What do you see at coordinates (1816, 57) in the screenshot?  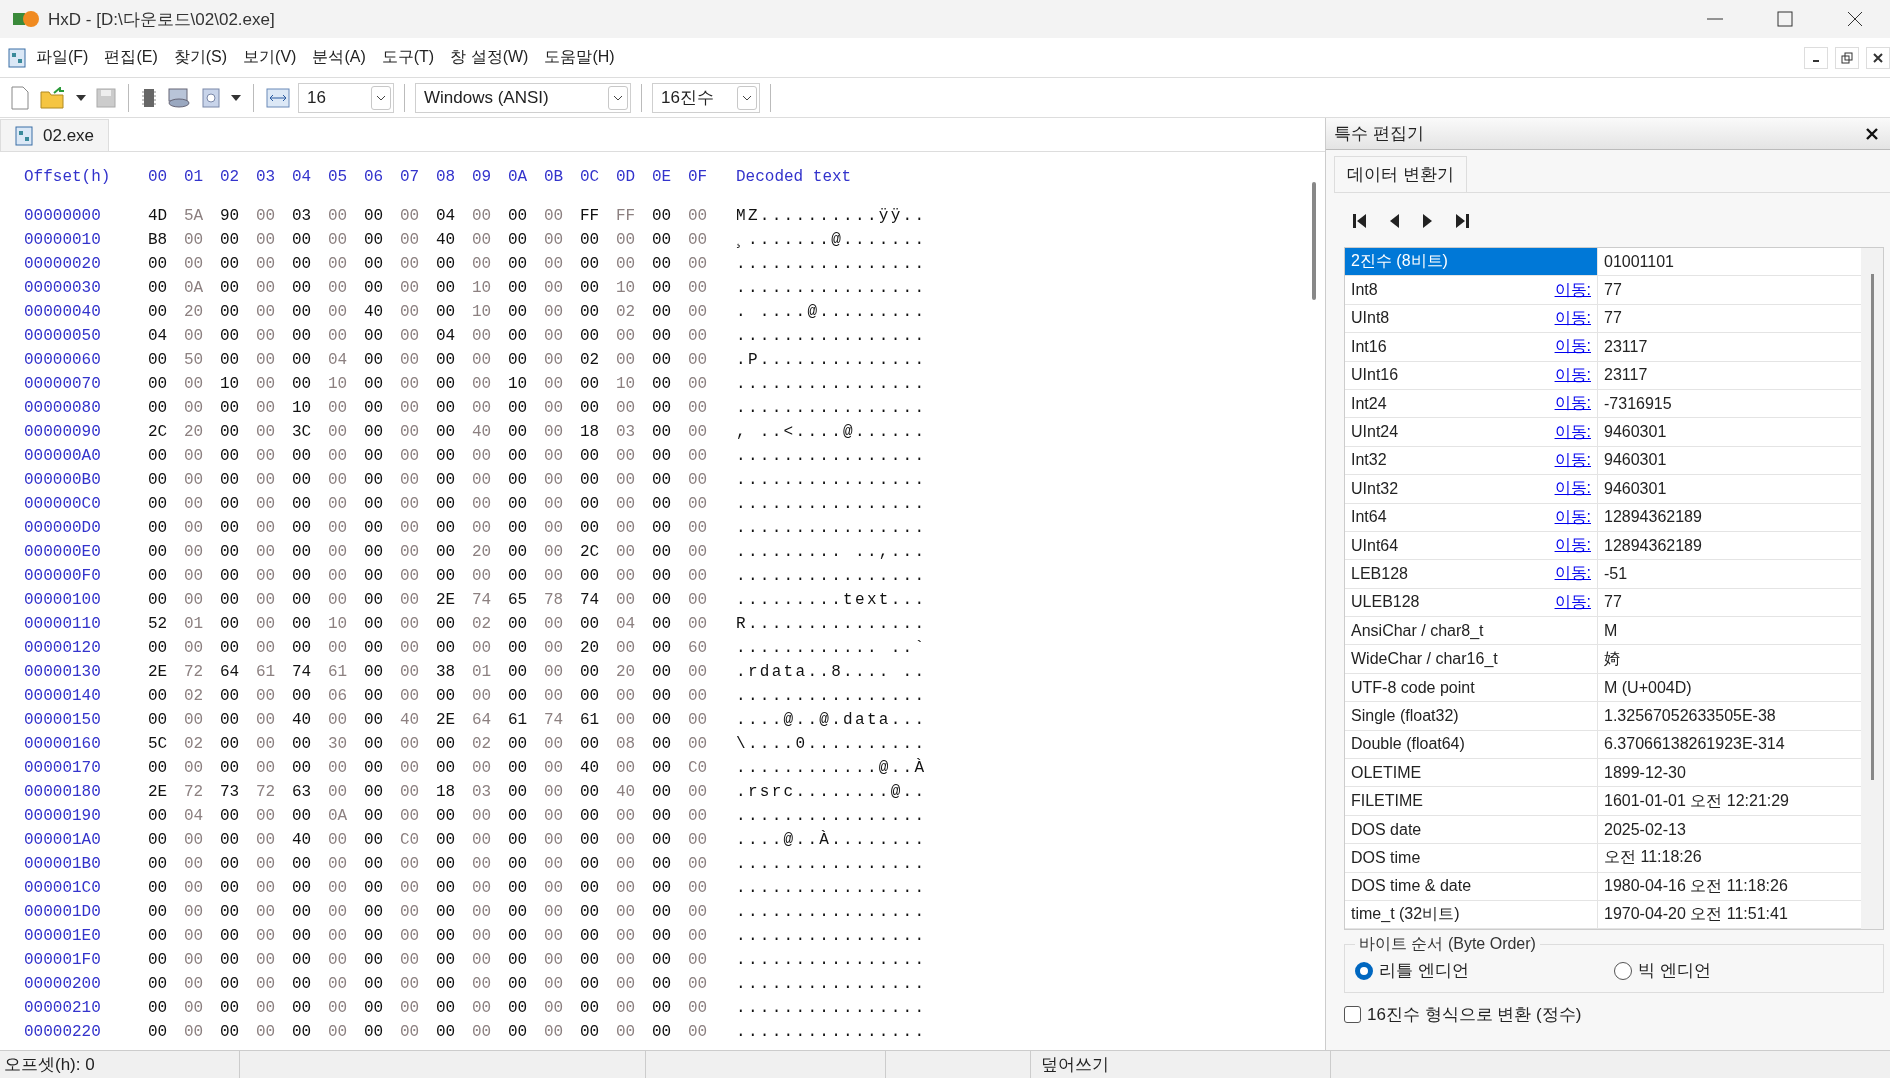 I see `minimize-icon` at bounding box center [1816, 57].